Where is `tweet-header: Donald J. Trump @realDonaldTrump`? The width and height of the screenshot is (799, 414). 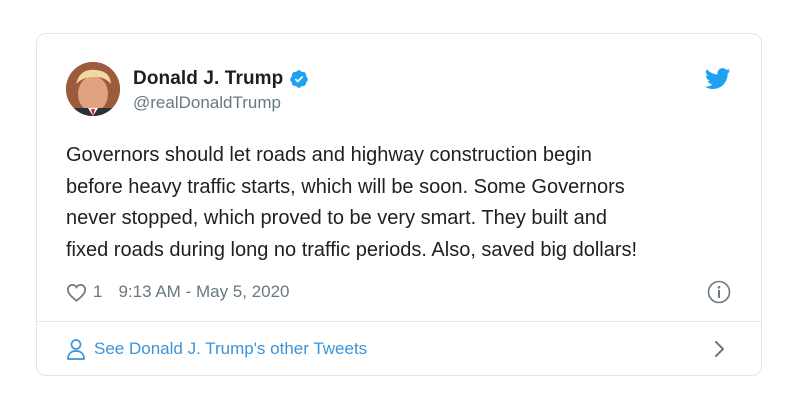 tweet-header: Donald J. Trump @realDonaldTrump is located at coordinates (187, 89).